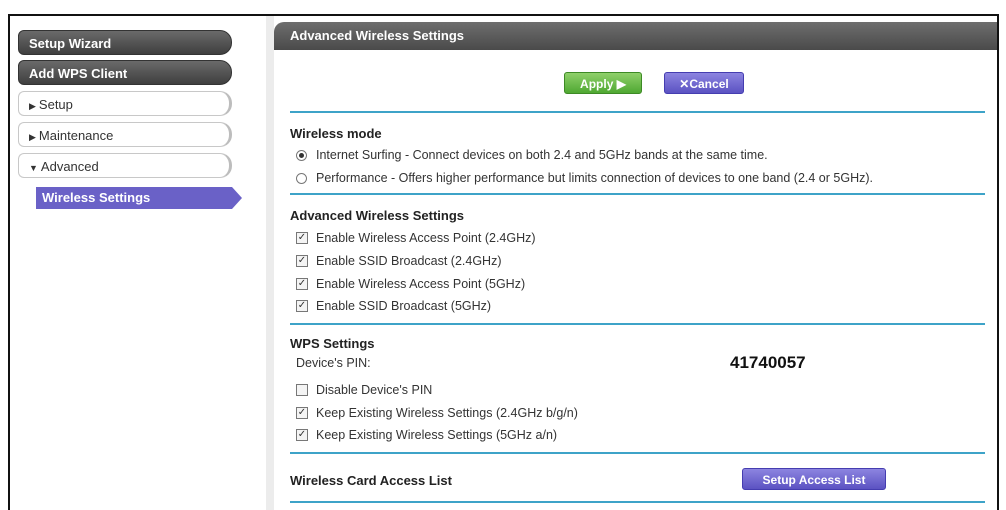 The width and height of the screenshot is (1006, 510). What do you see at coordinates (125, 103) in the screenshot?
I see `sidebar-item-setup: ▶ Setup` at bounding box center [125, 103].